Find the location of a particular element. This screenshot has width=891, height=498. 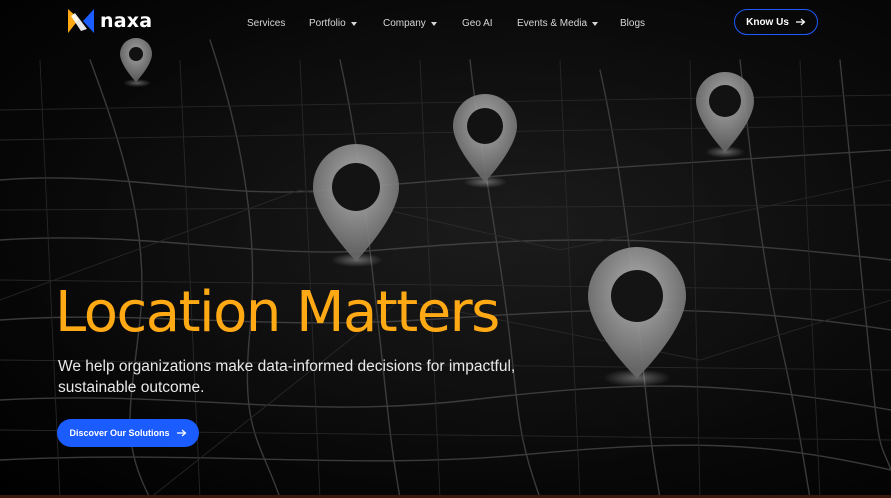

menu-item-label: Events & Media is located at coordinates (552, 23).